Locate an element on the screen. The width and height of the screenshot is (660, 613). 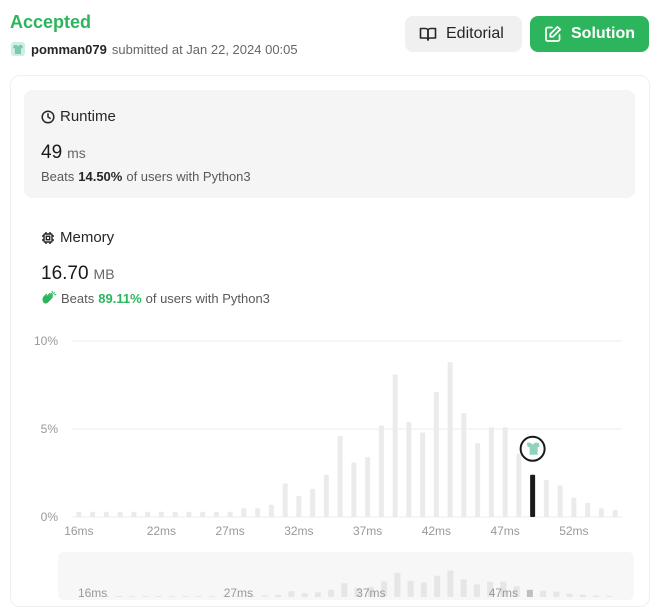
editorial-label: Editorial is located at coordinates (475, 33).